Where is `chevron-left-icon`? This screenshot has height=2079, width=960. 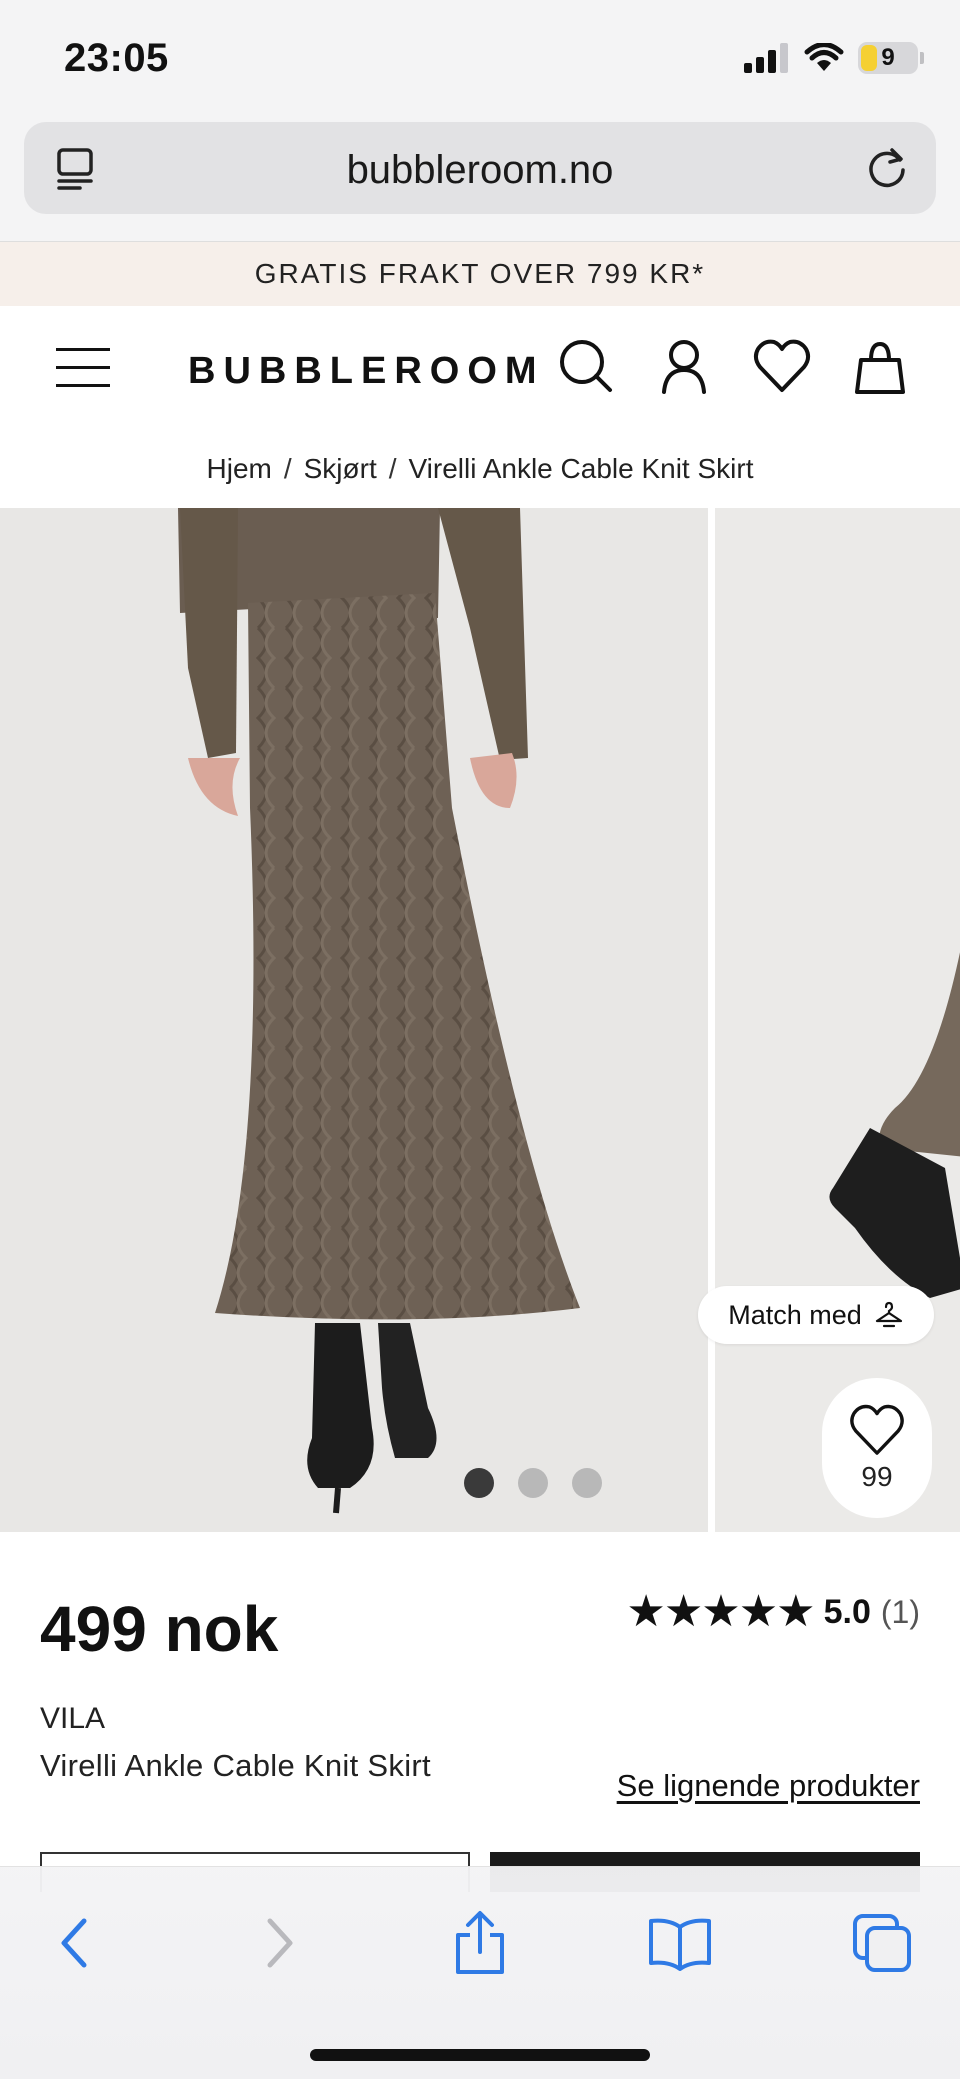 chevron-left-icon is located at coordinates (74, 1943).